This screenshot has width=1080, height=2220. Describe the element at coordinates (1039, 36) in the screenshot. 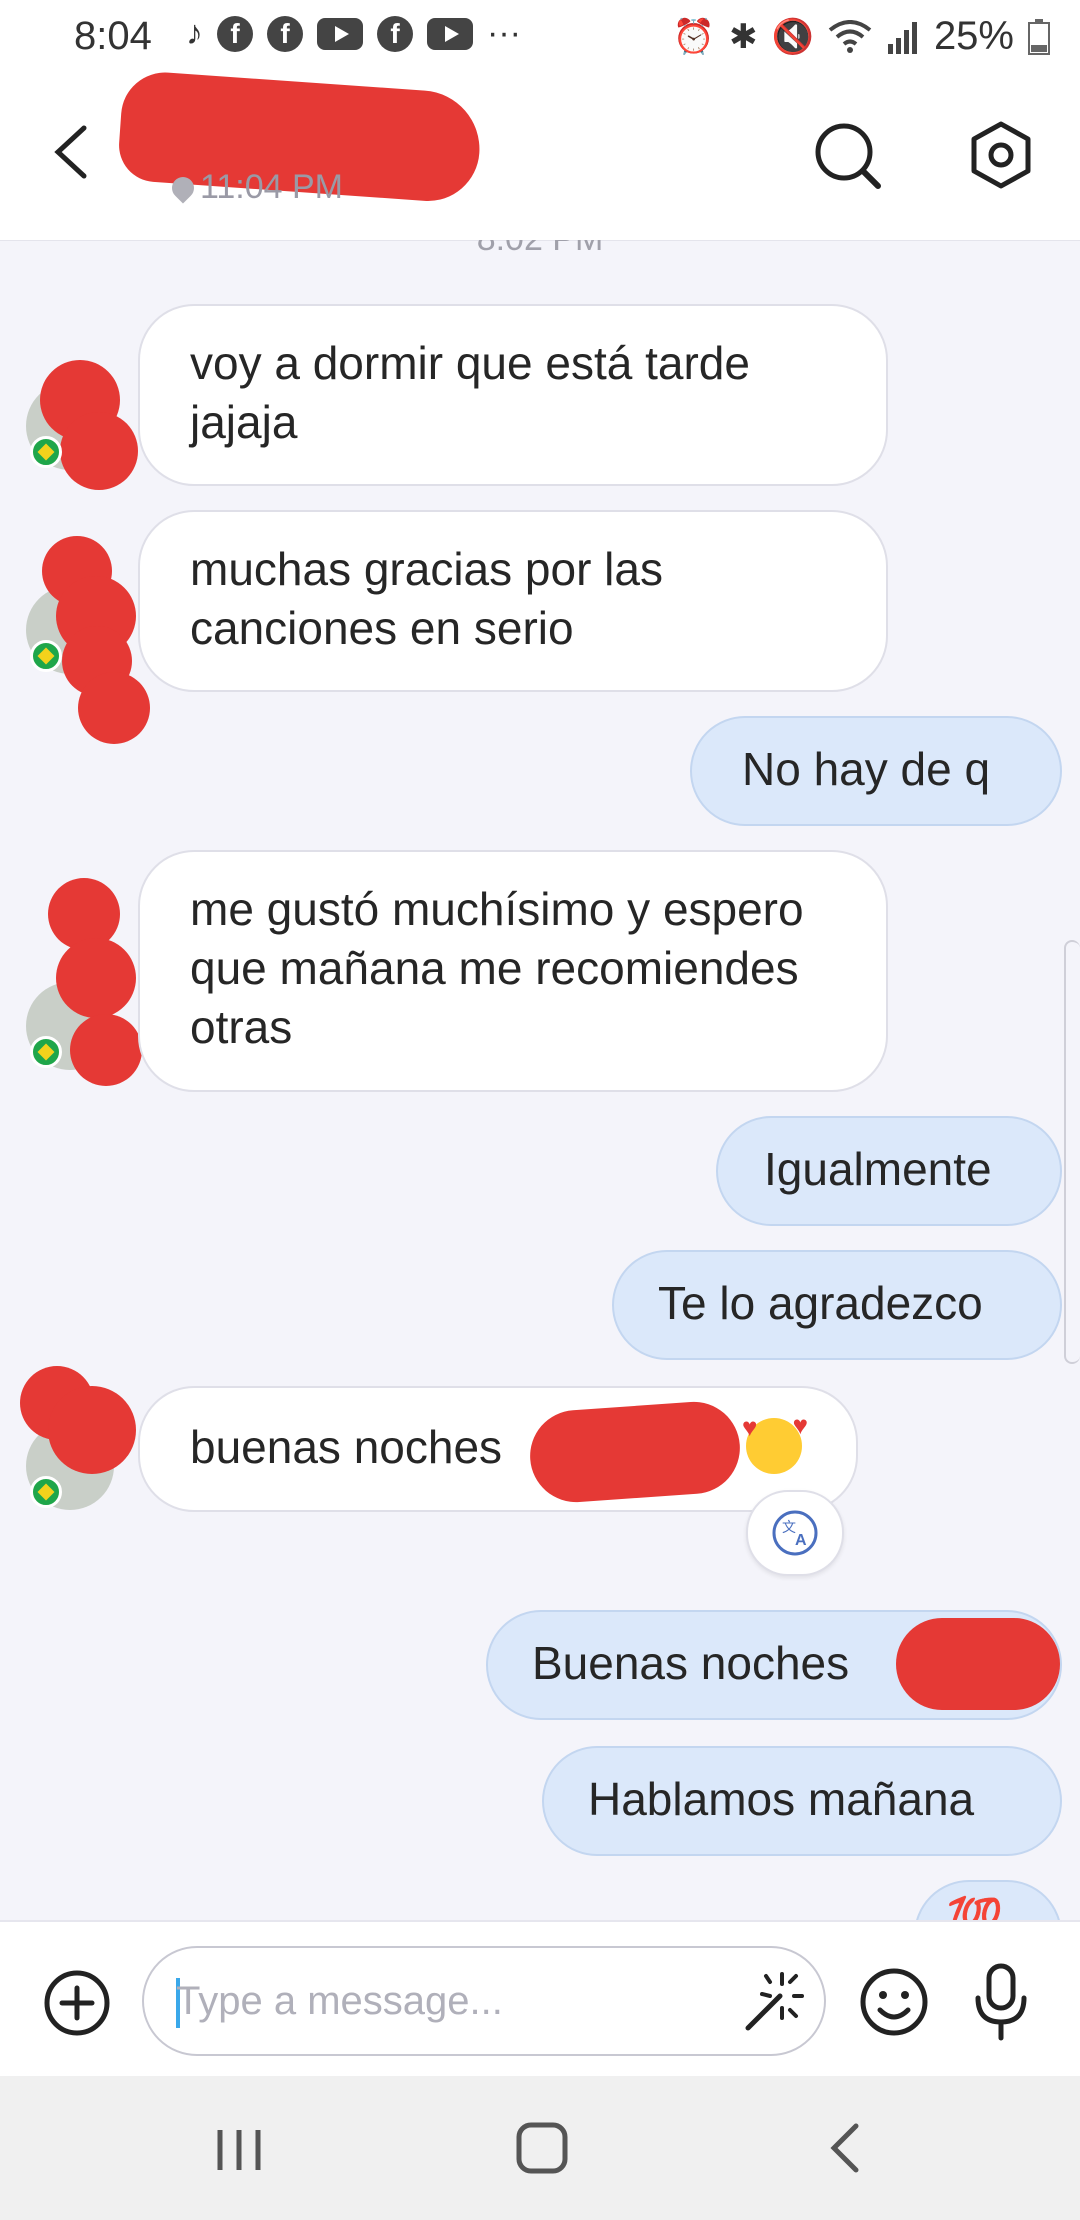

I see `battery-icon` at that location.